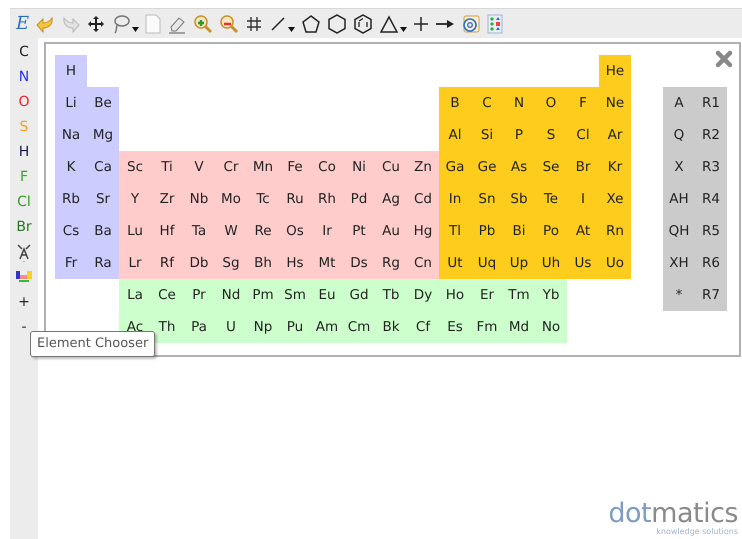 The image size is (742, 539). Describe the element at coordinates (103, 199) in the screenshot. I see `element-cell: Sr` at that location.